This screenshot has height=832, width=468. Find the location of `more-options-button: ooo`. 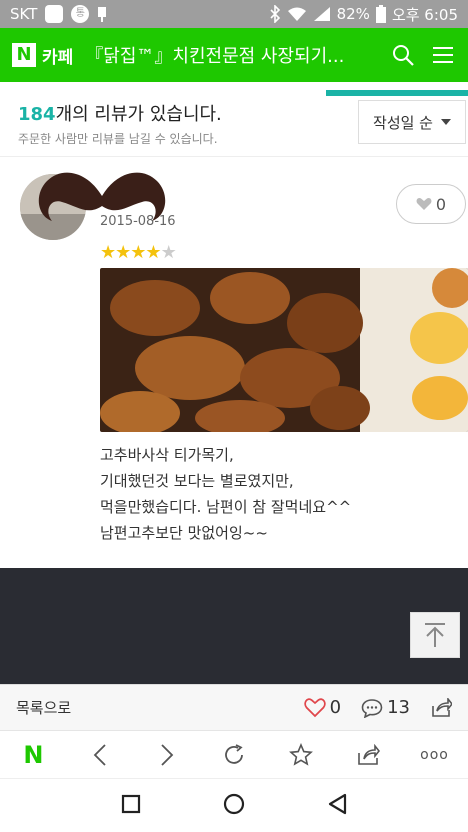

more-options-button: ooo is located at coordinates (434, 755).